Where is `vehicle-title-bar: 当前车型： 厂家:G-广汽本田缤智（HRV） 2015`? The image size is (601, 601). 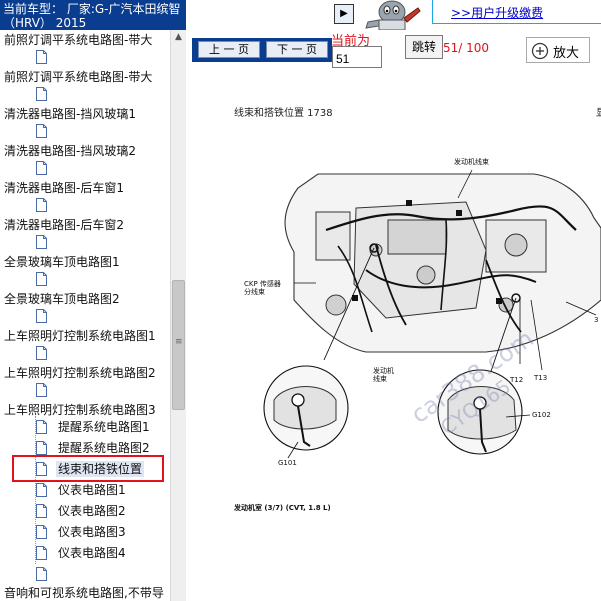
vehicle-title-bar: 当前车型： 厂家:G-广汽本田缤智（HRV） 2015 is located at coordinates (93, 15).